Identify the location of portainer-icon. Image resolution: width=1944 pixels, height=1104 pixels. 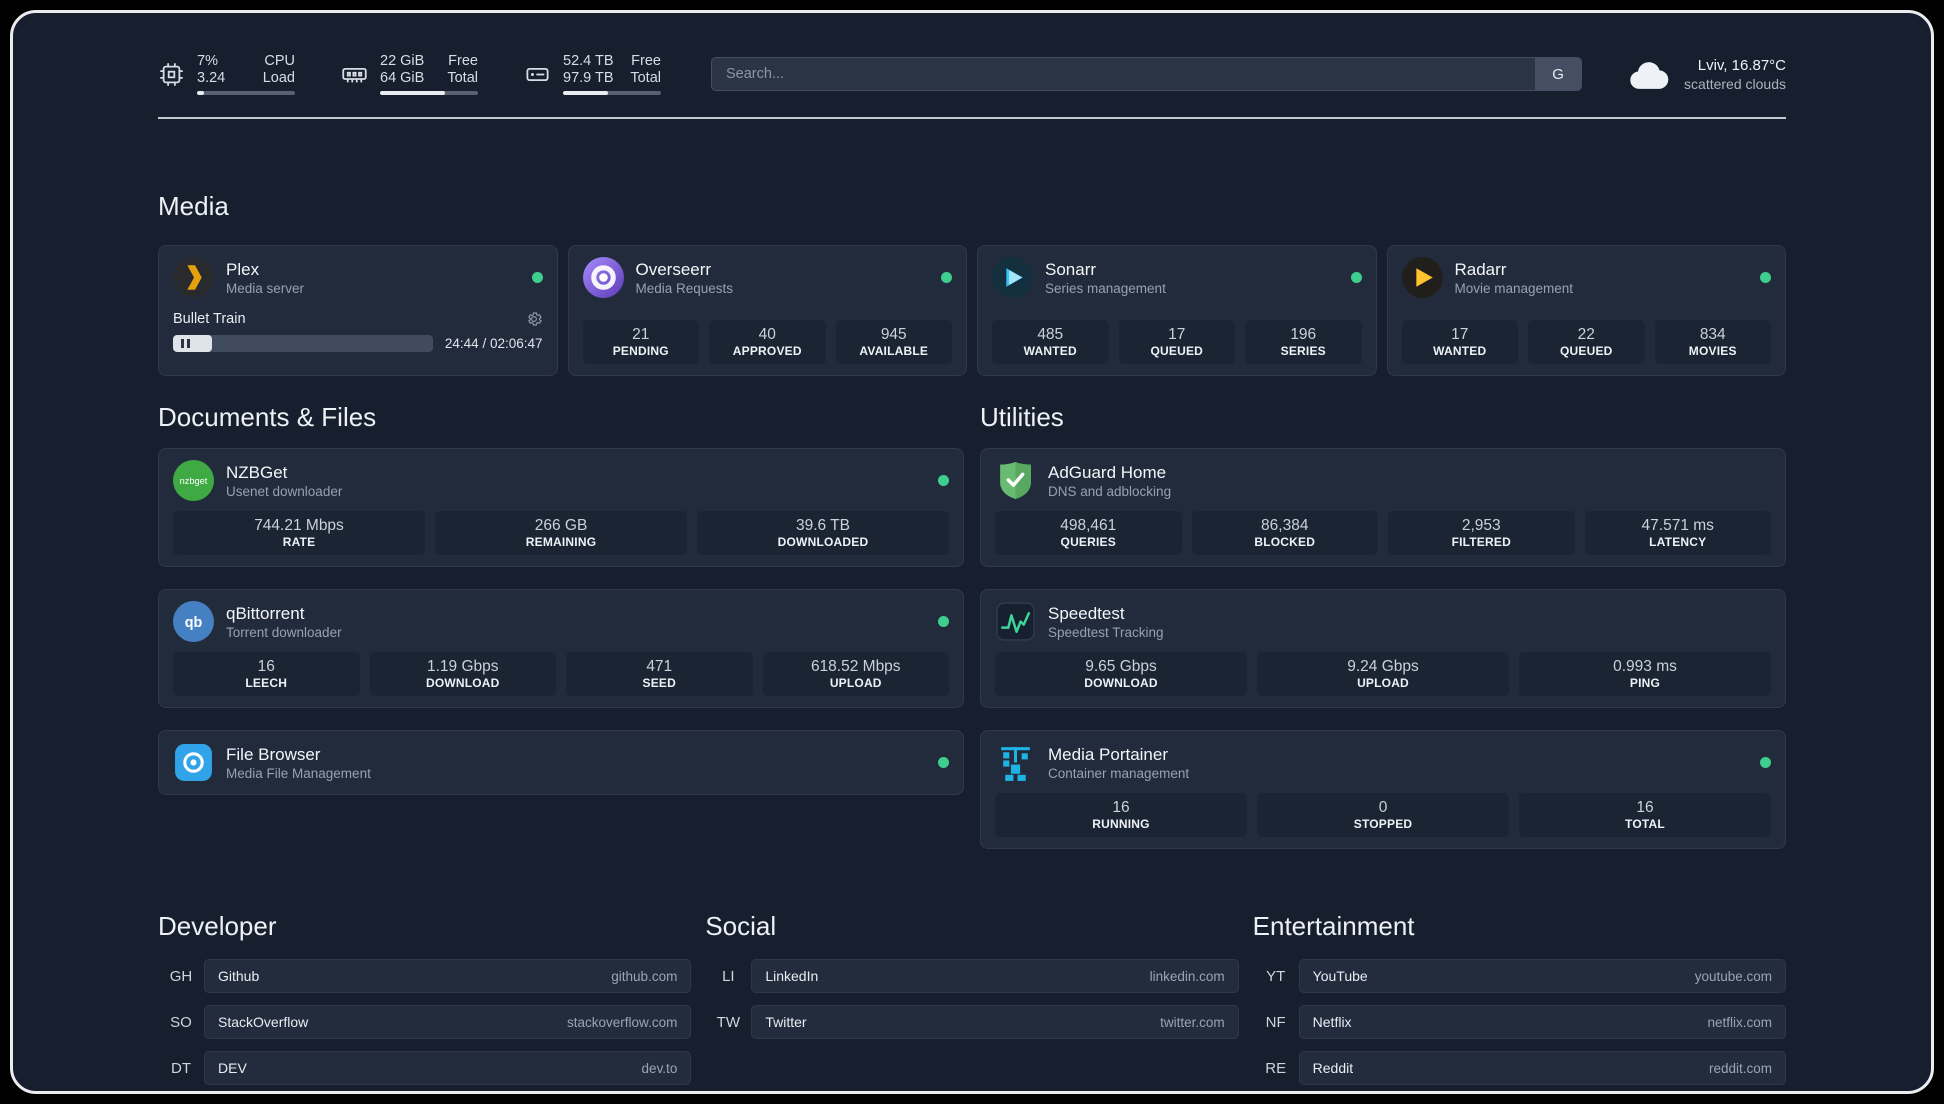
(1015, 762).